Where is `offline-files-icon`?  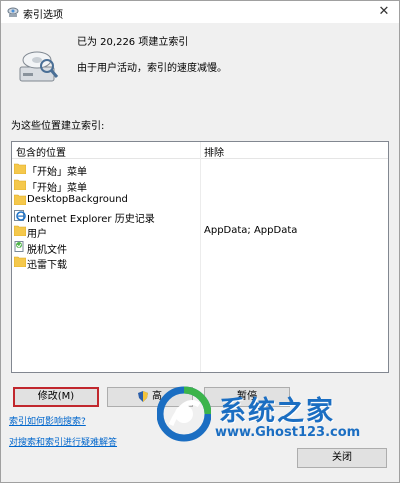 offline-files-icon is located at coordinates (20, 246).